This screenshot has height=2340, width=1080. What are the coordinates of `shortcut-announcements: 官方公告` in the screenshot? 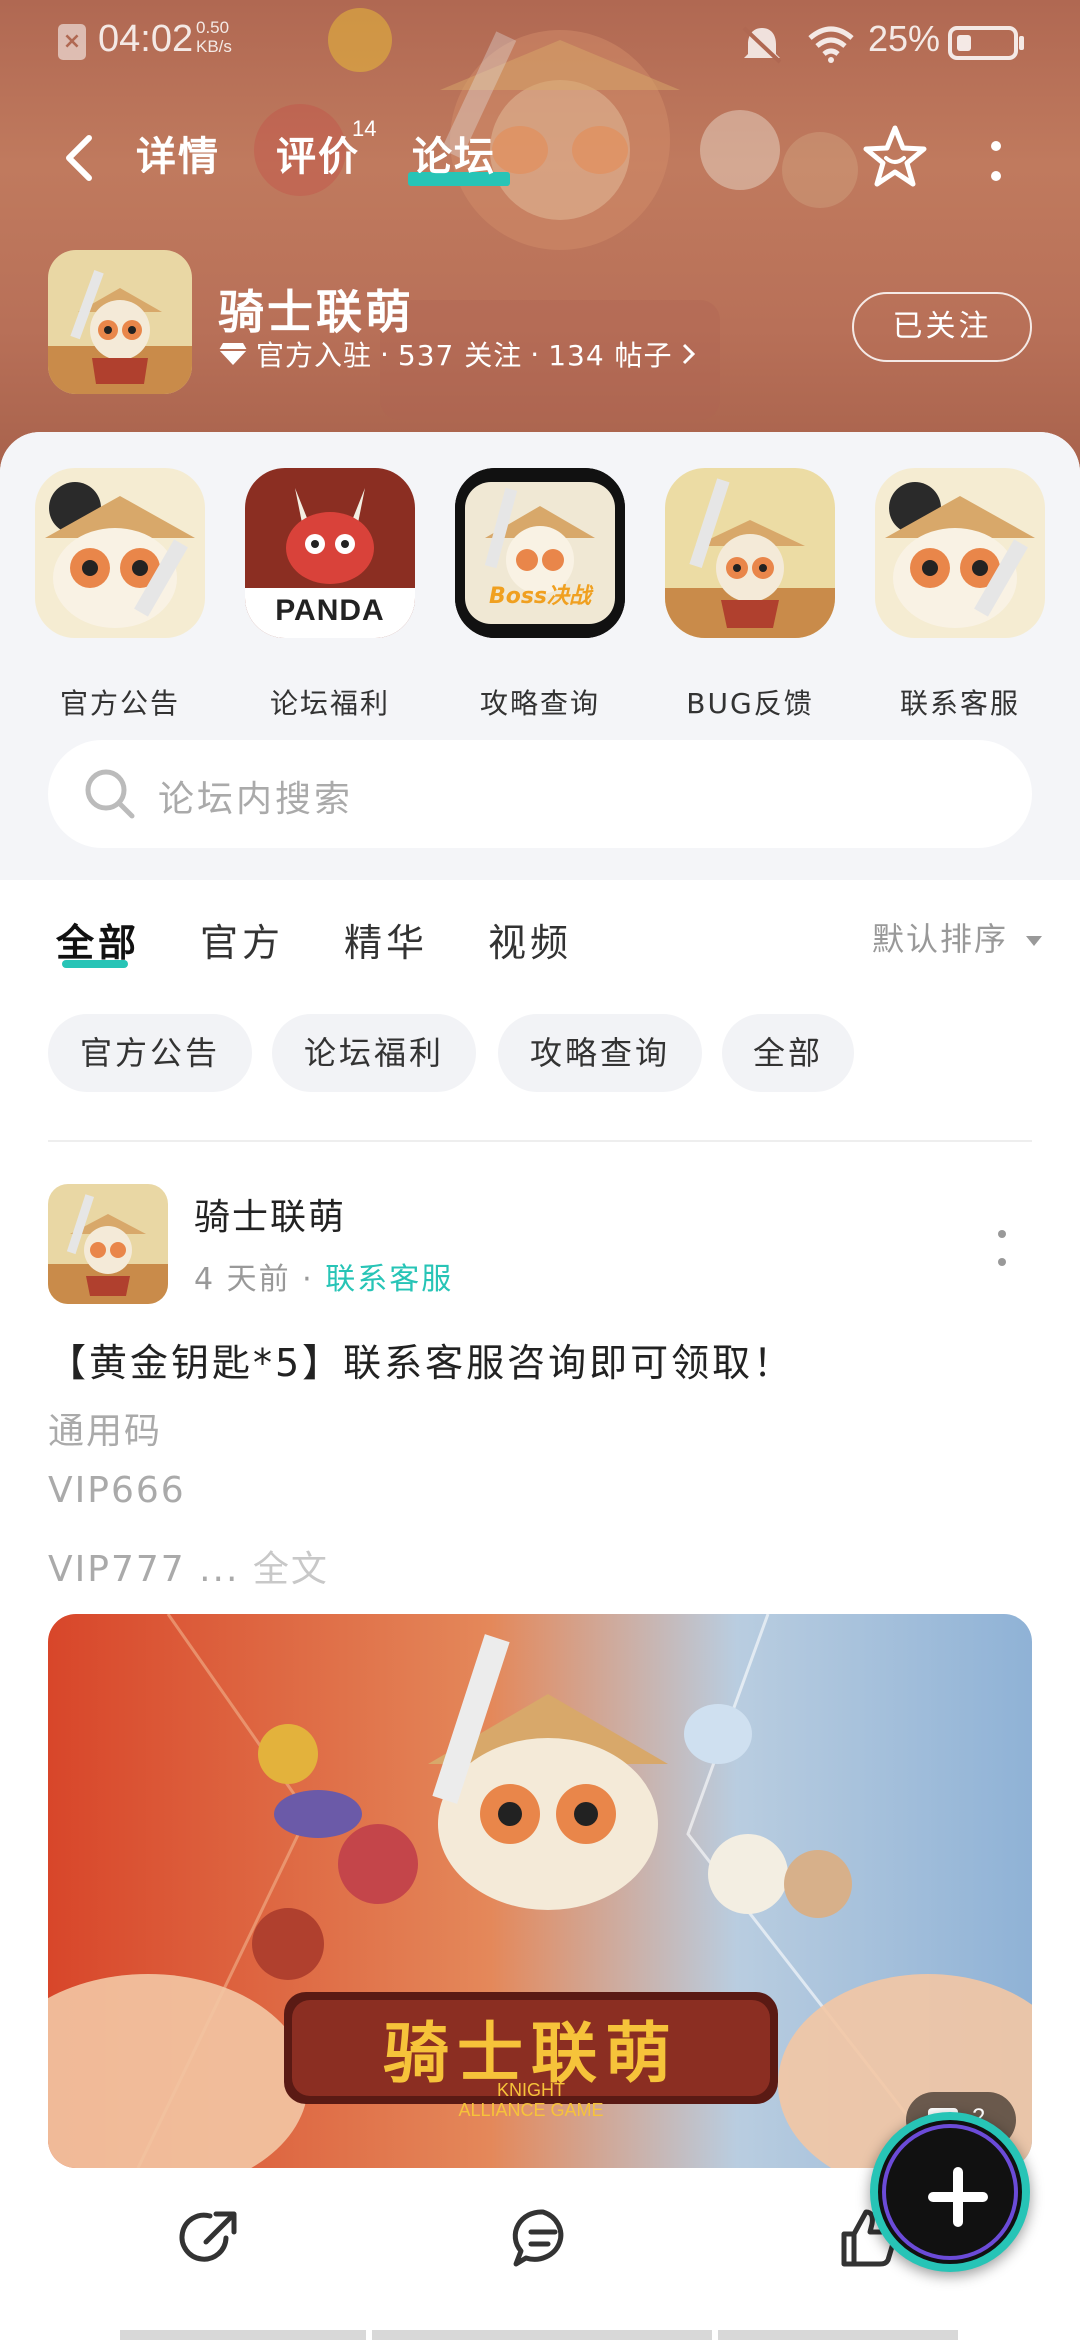 It's located at (120, 594).